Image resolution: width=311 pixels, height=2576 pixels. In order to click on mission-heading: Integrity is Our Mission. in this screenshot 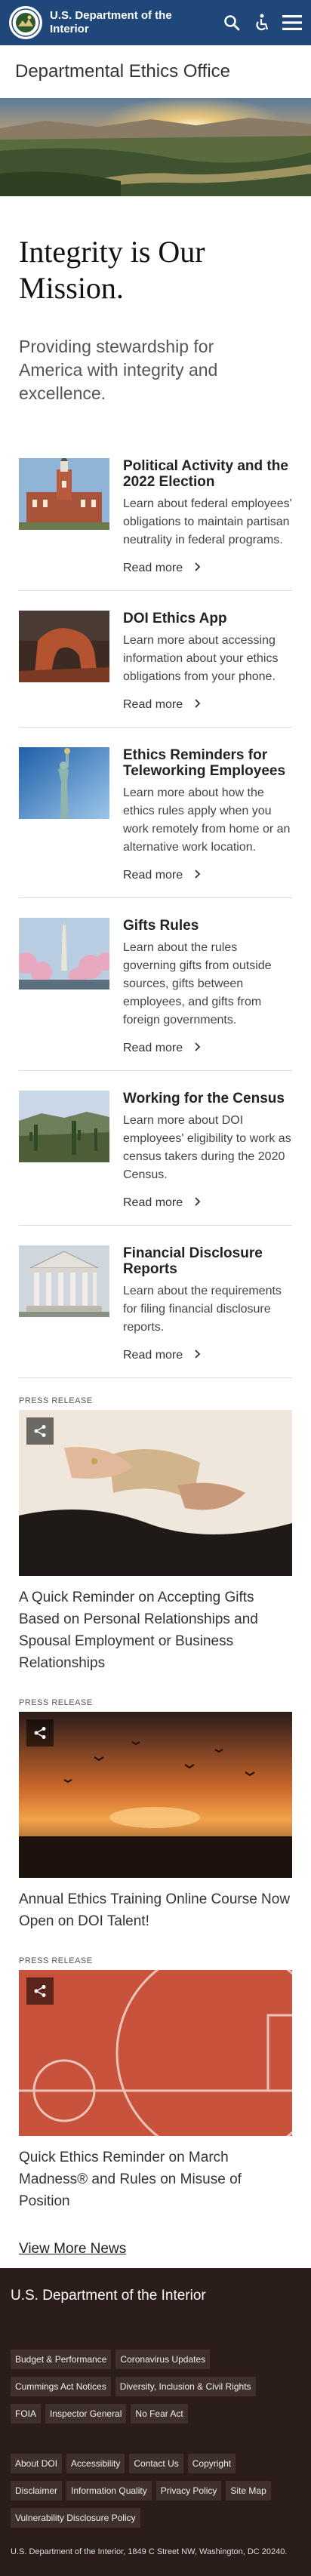, I will do `click(112, 270)`.